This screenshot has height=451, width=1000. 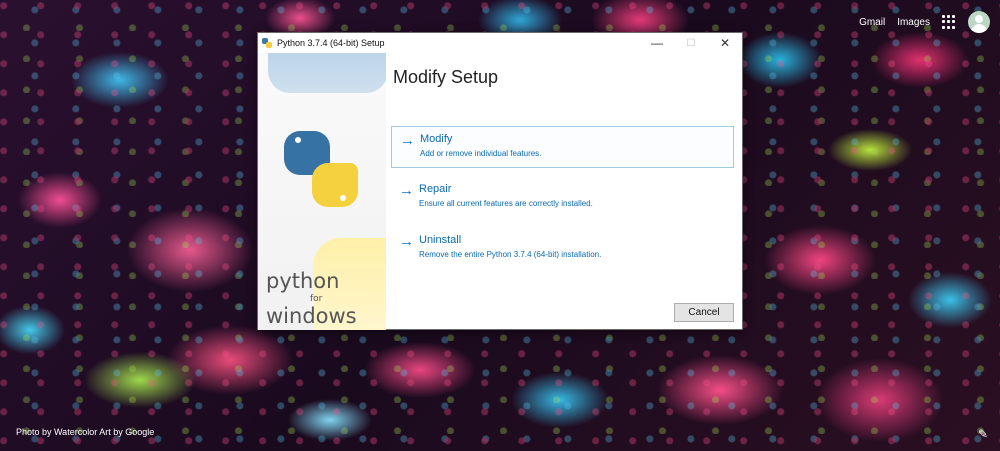 What do you see at coordinates (435, 189) in the screenshot?
I see `option-title: Repair` at bounding box center [435, 189].